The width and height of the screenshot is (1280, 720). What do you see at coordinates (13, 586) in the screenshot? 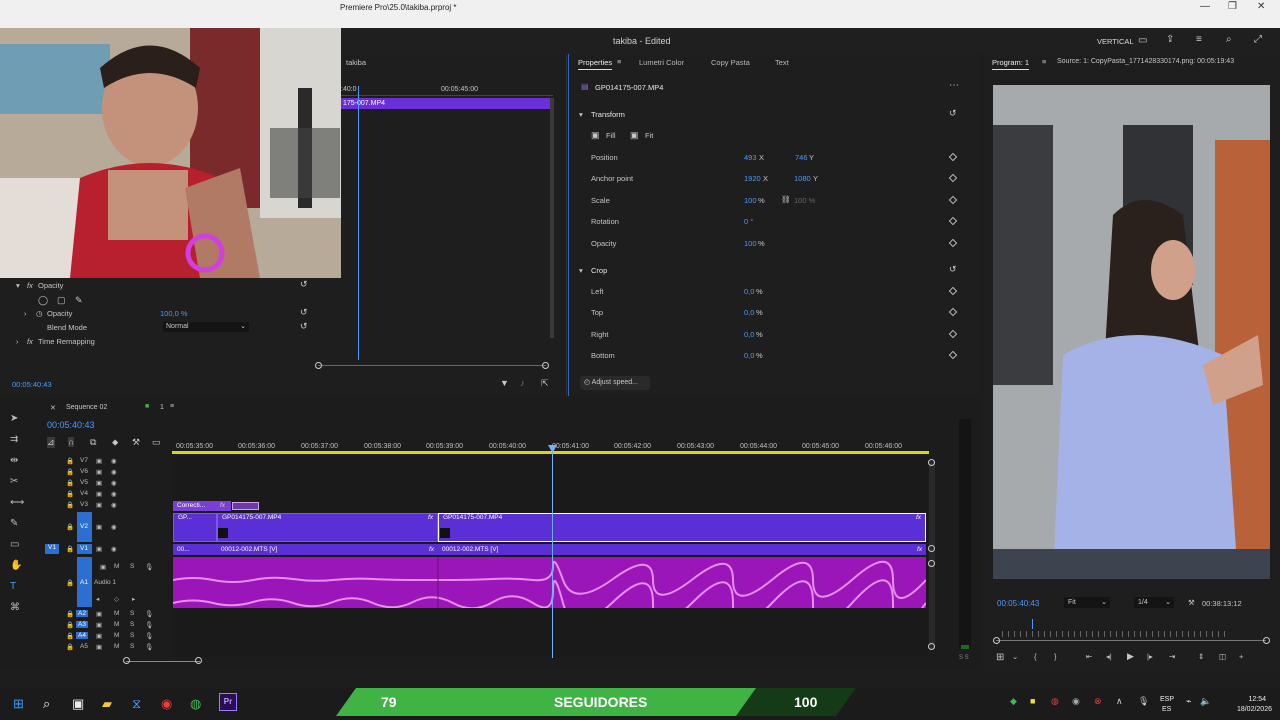
I see `type-tool-icon: T` at bounding box center [13, 586].